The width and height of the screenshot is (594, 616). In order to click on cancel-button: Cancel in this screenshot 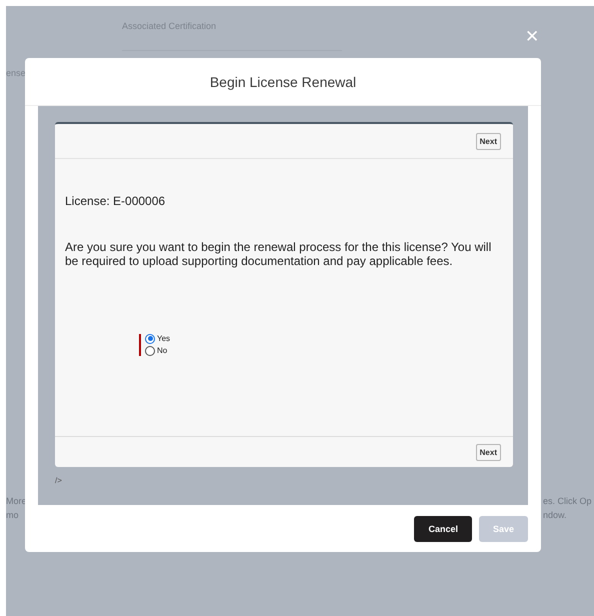, I will do `click(443, 529)`.